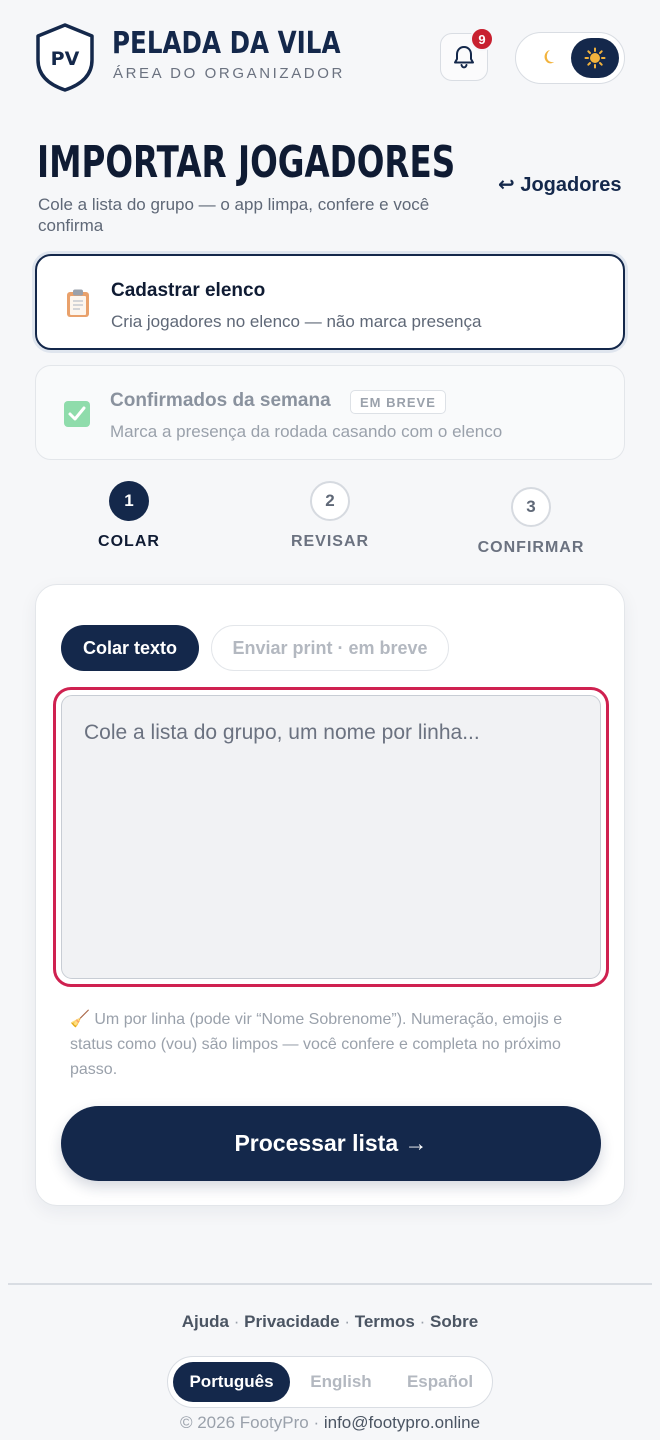 This screenshot has height=1440, width=660. Describe the element at coordinates (595, 58) in the screenshot. I see `sun-icon` at that location.